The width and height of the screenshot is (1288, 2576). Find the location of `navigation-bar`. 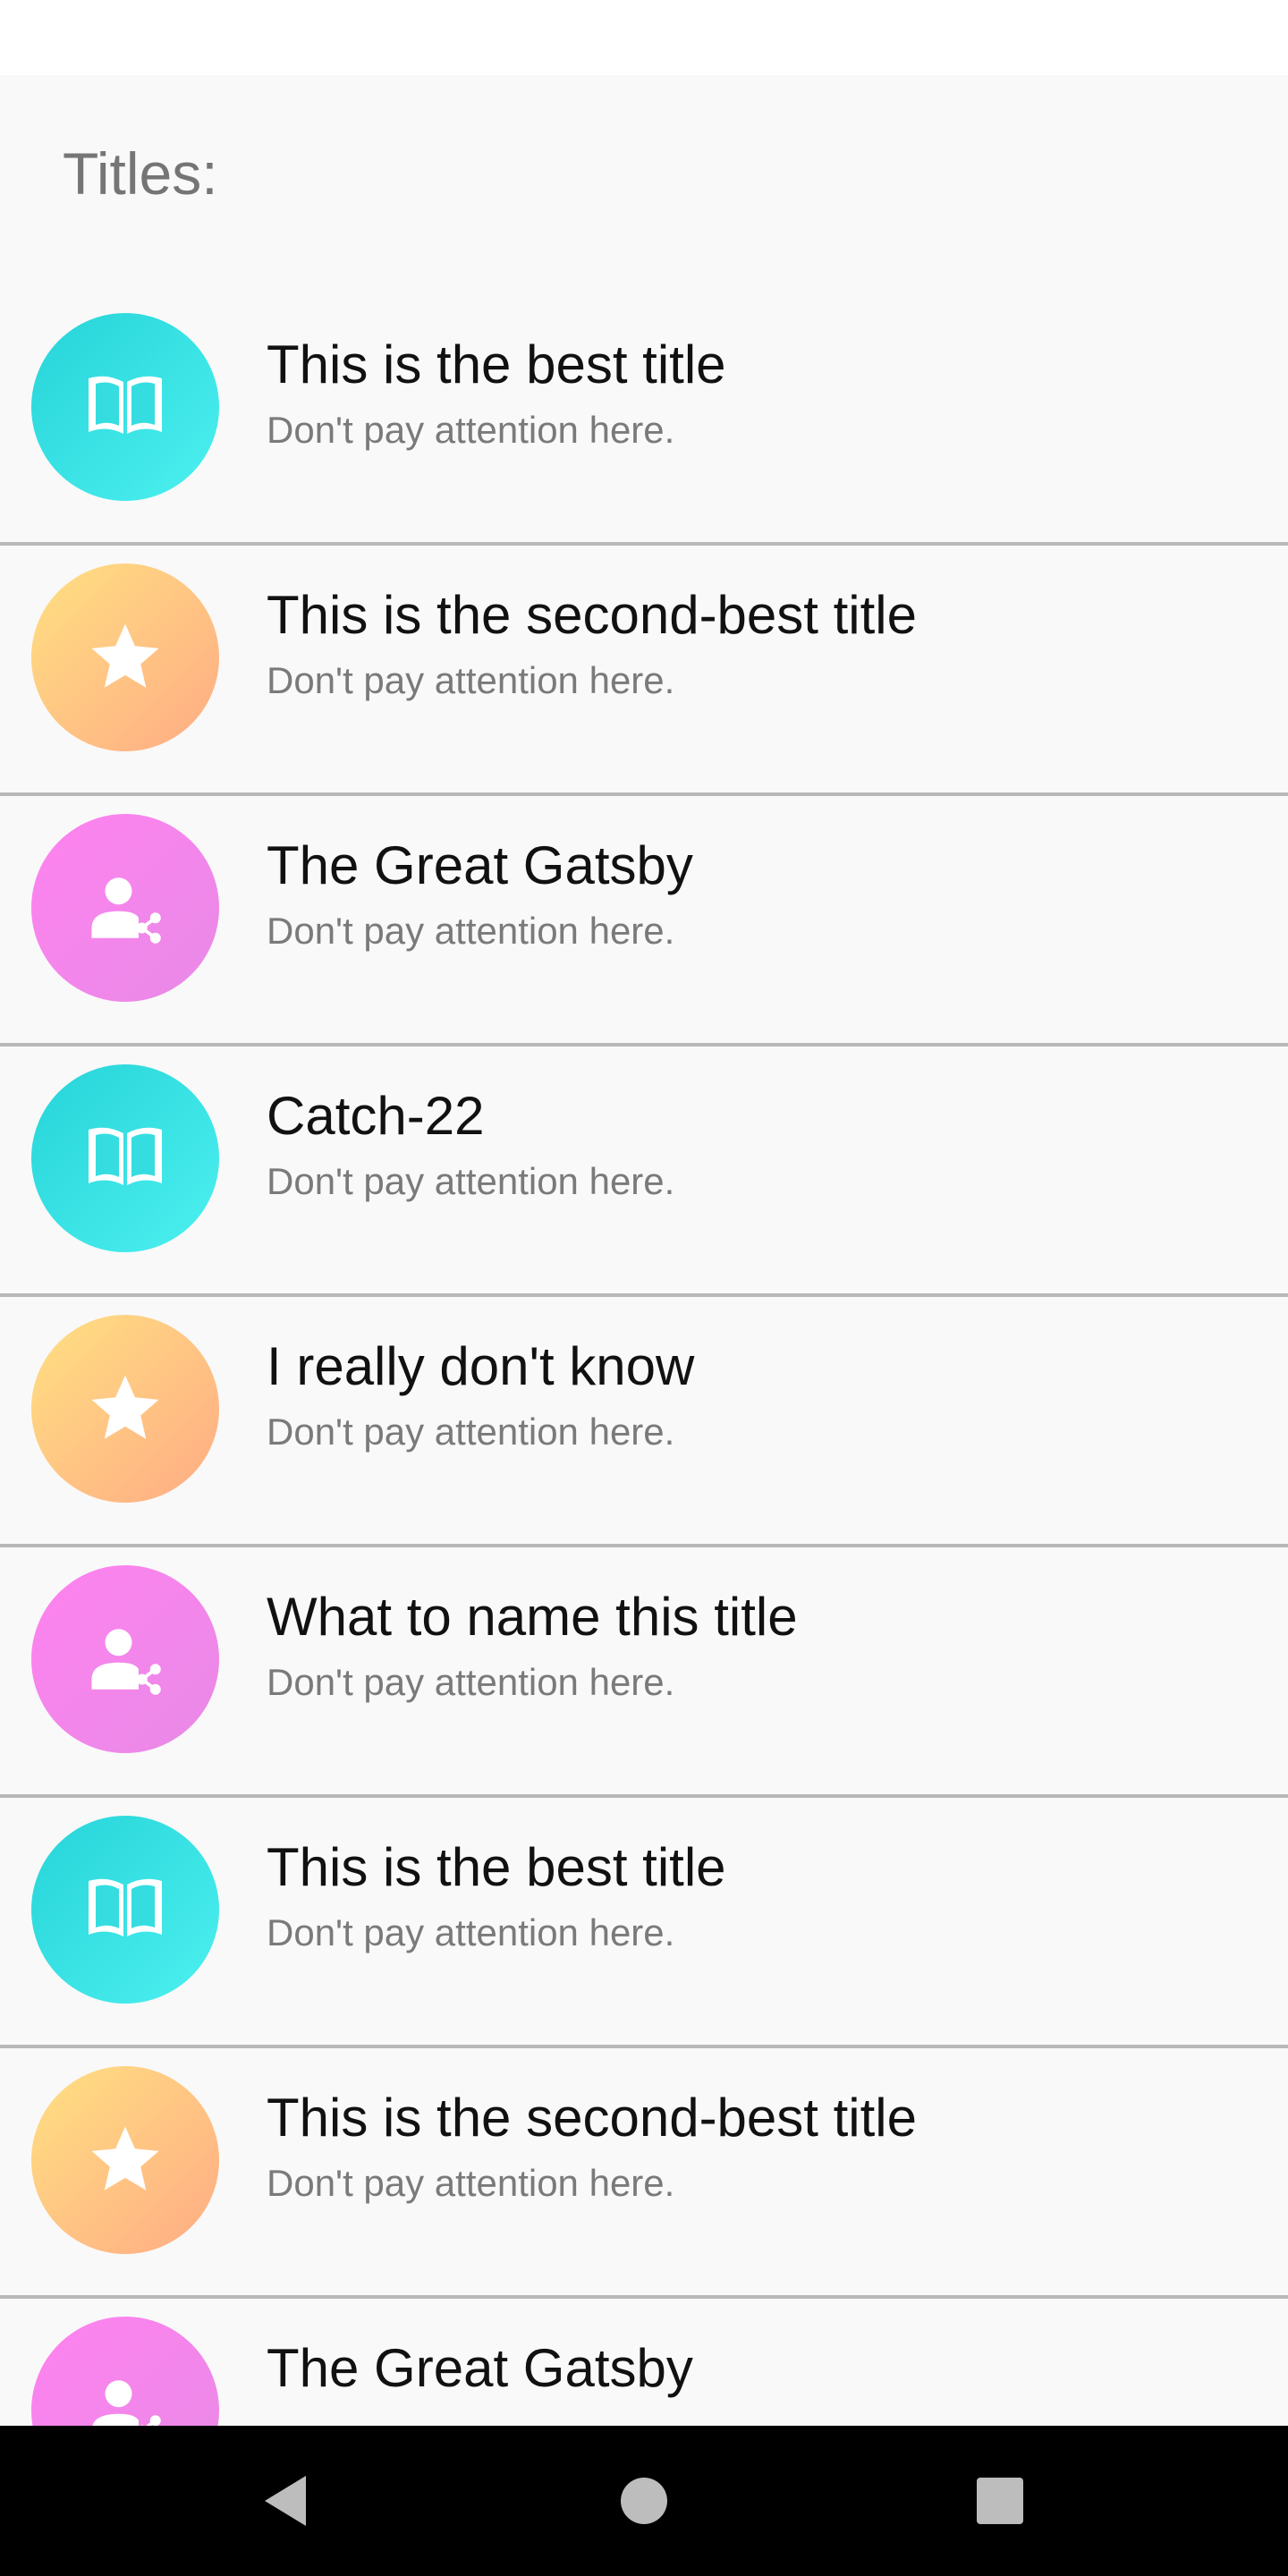

navigation-bar is located at coordinates (644, 2501).